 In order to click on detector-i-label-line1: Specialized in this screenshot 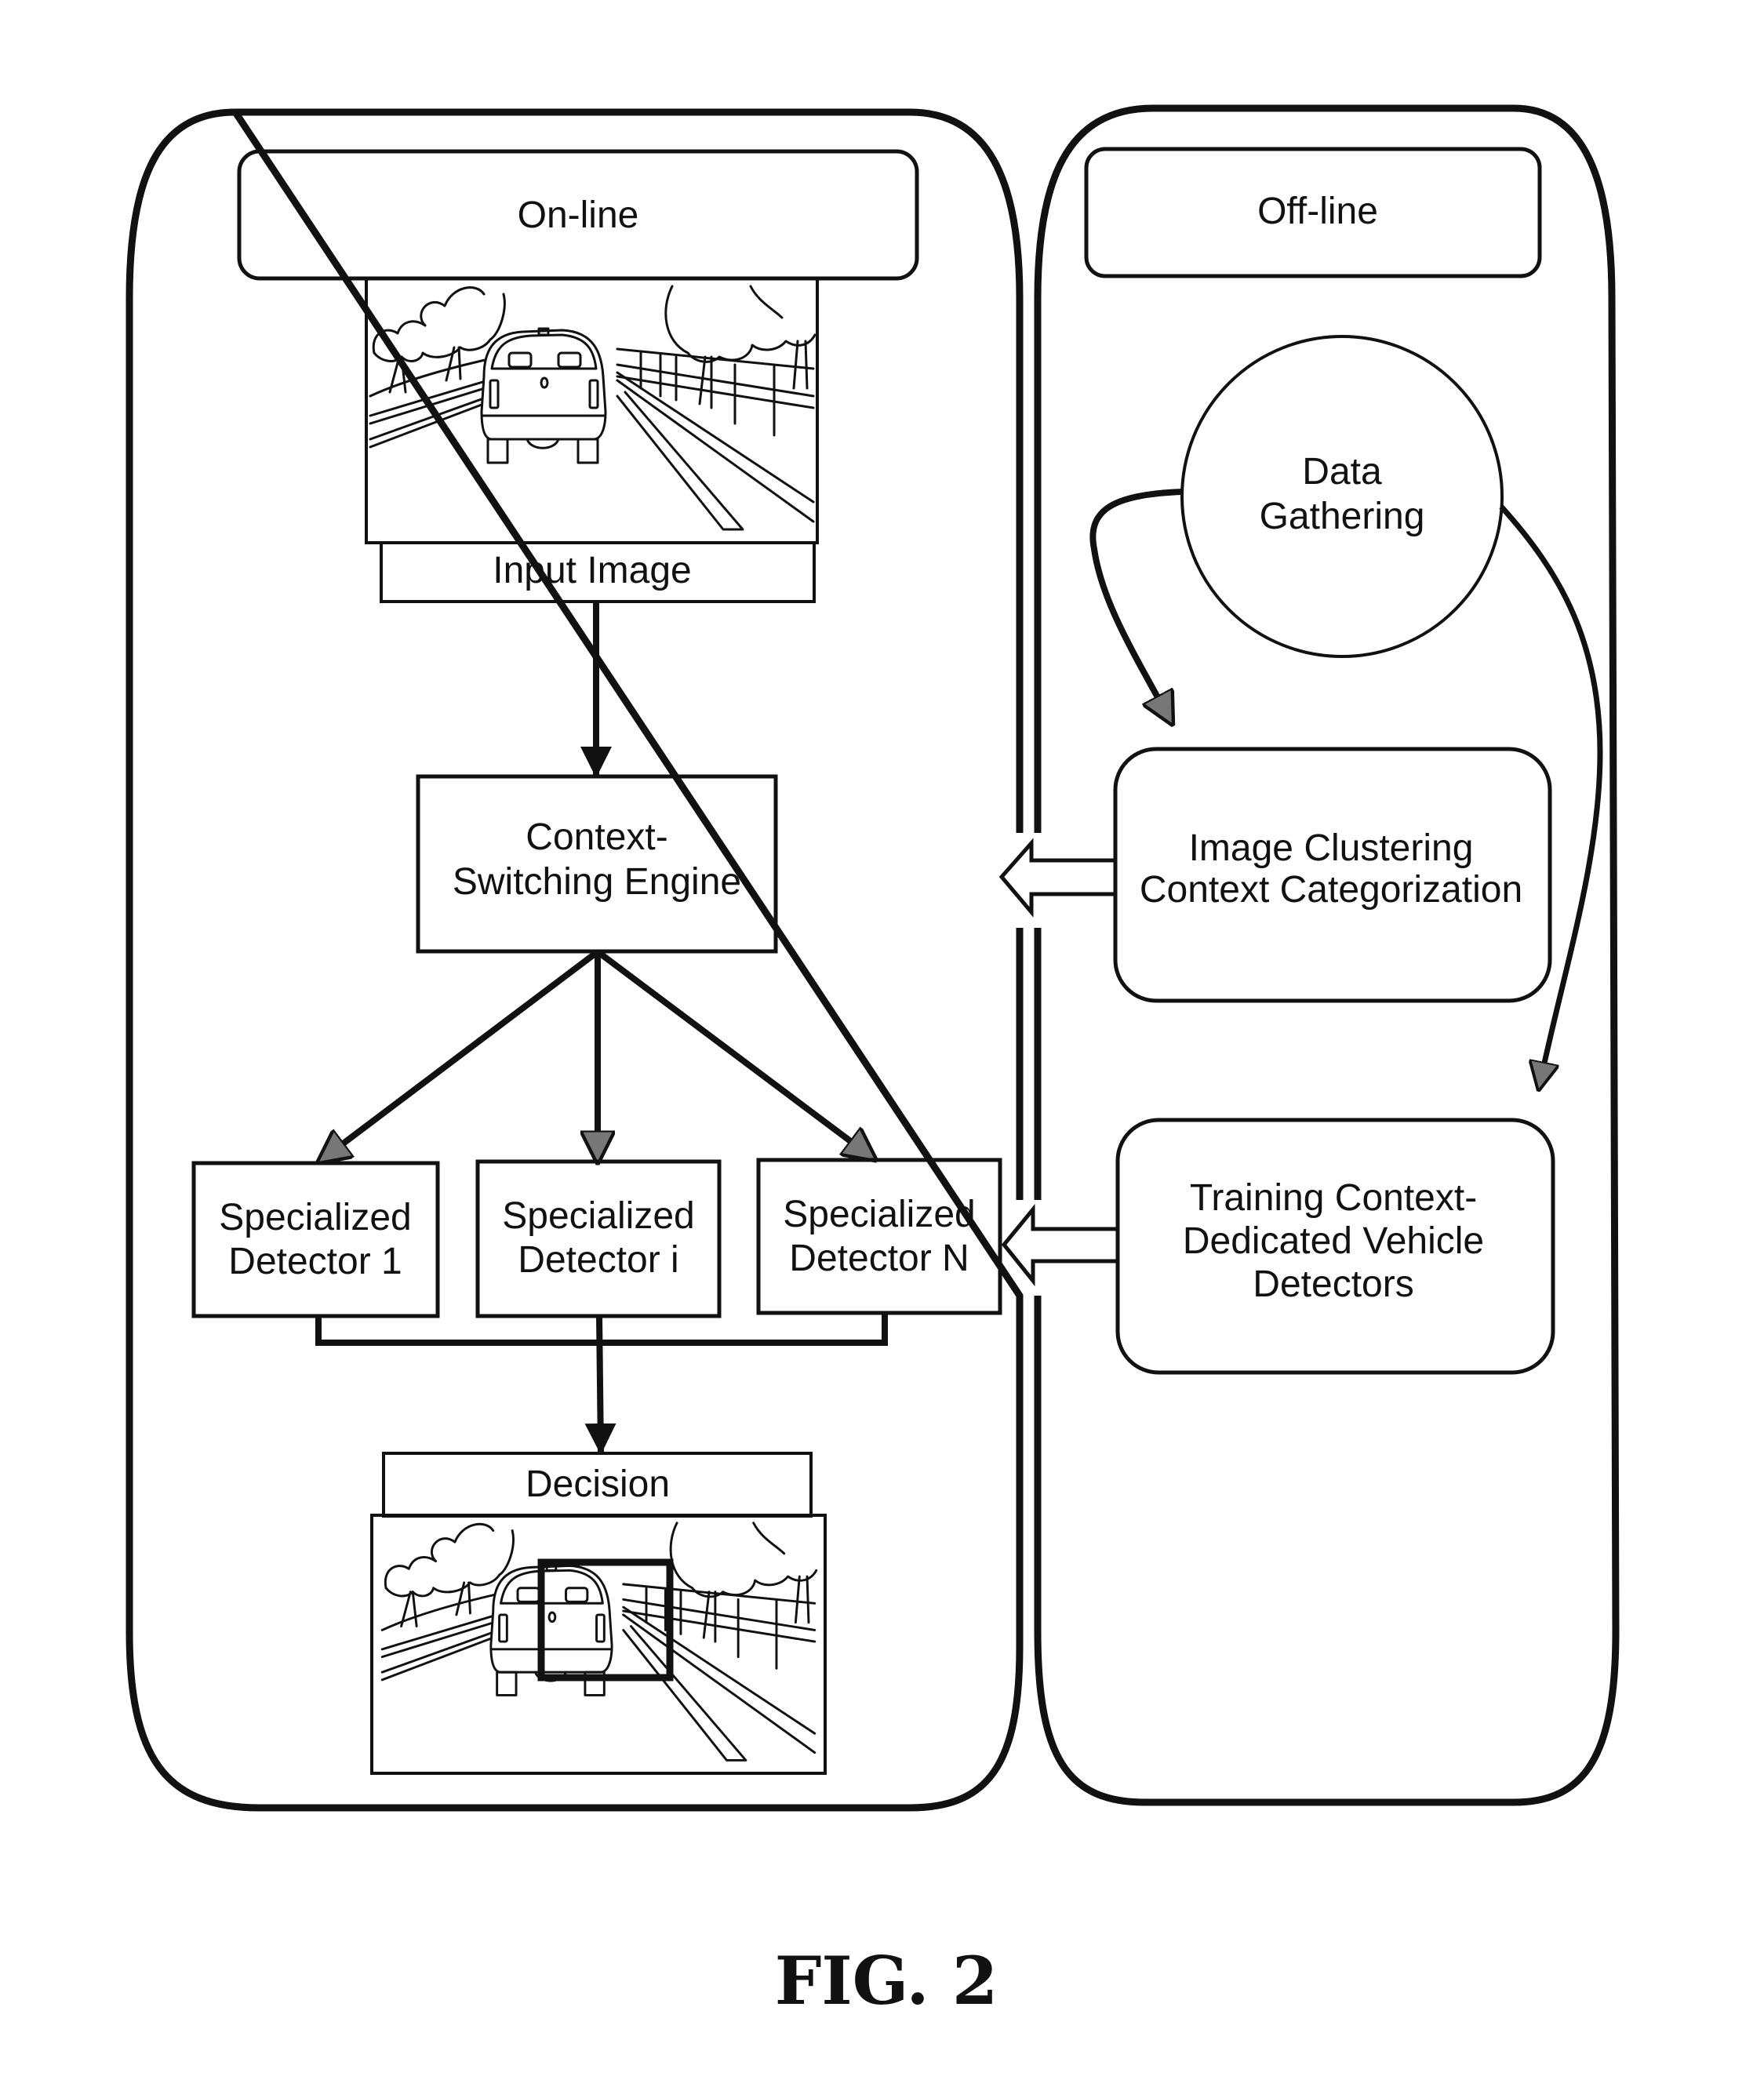, I will do `click(598, 1216)`.